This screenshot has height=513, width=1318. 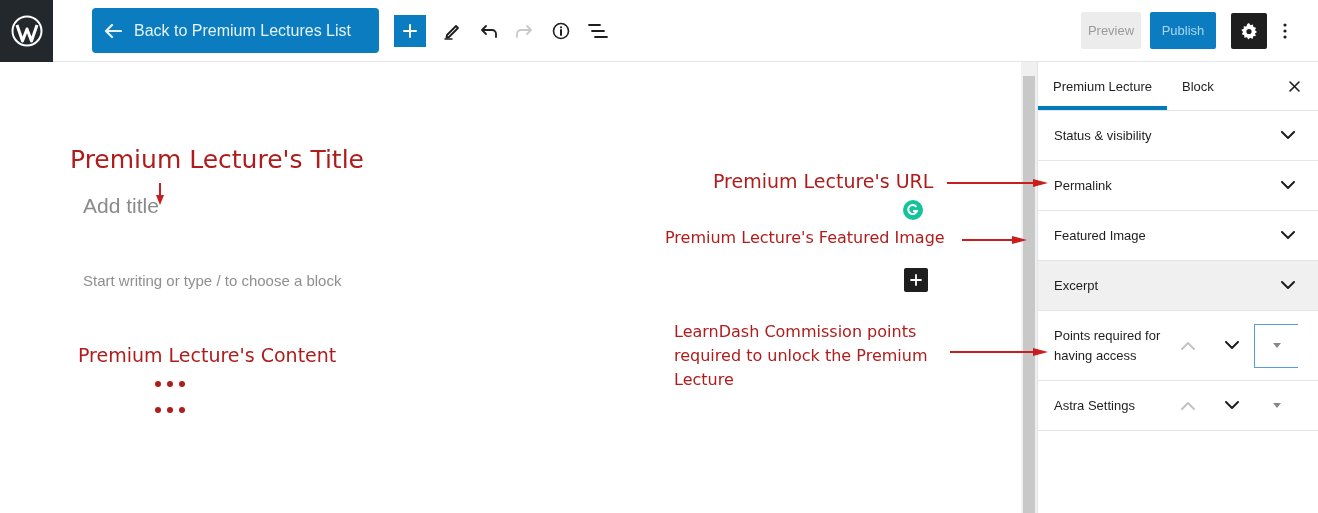 I want to click on grammarly-icon, so click(x=913, y=210).